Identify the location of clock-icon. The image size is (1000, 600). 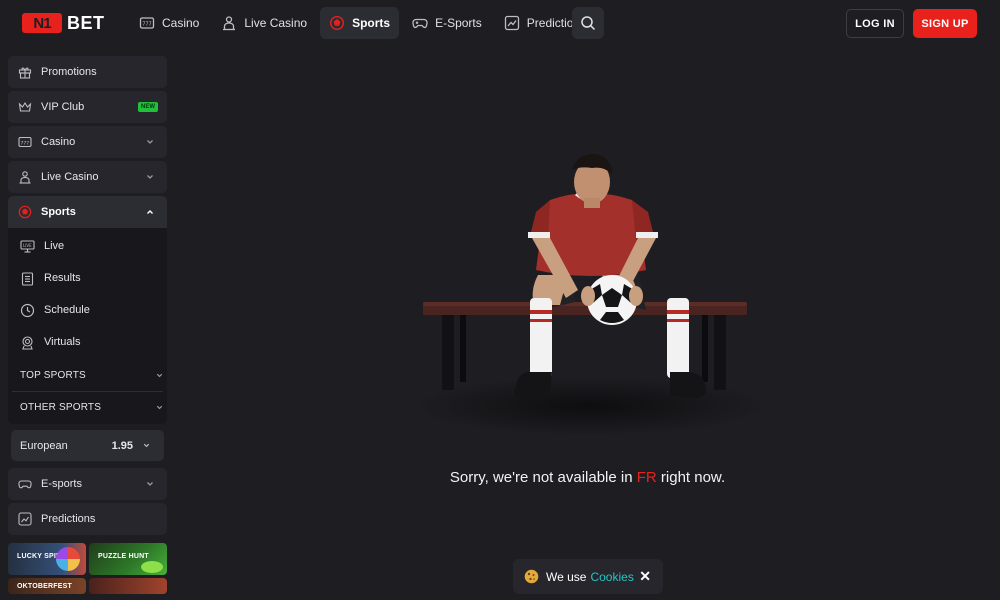
(27, 310).